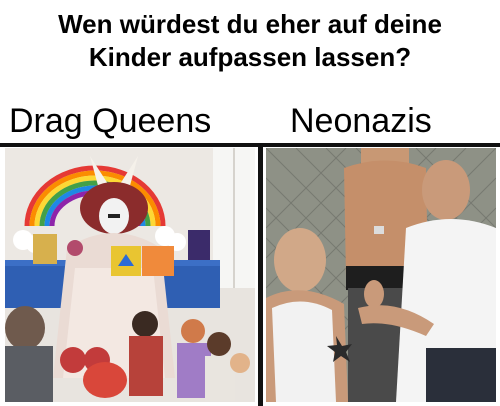  I want to click on right-column-label: Neonazis, so click(361, 121).